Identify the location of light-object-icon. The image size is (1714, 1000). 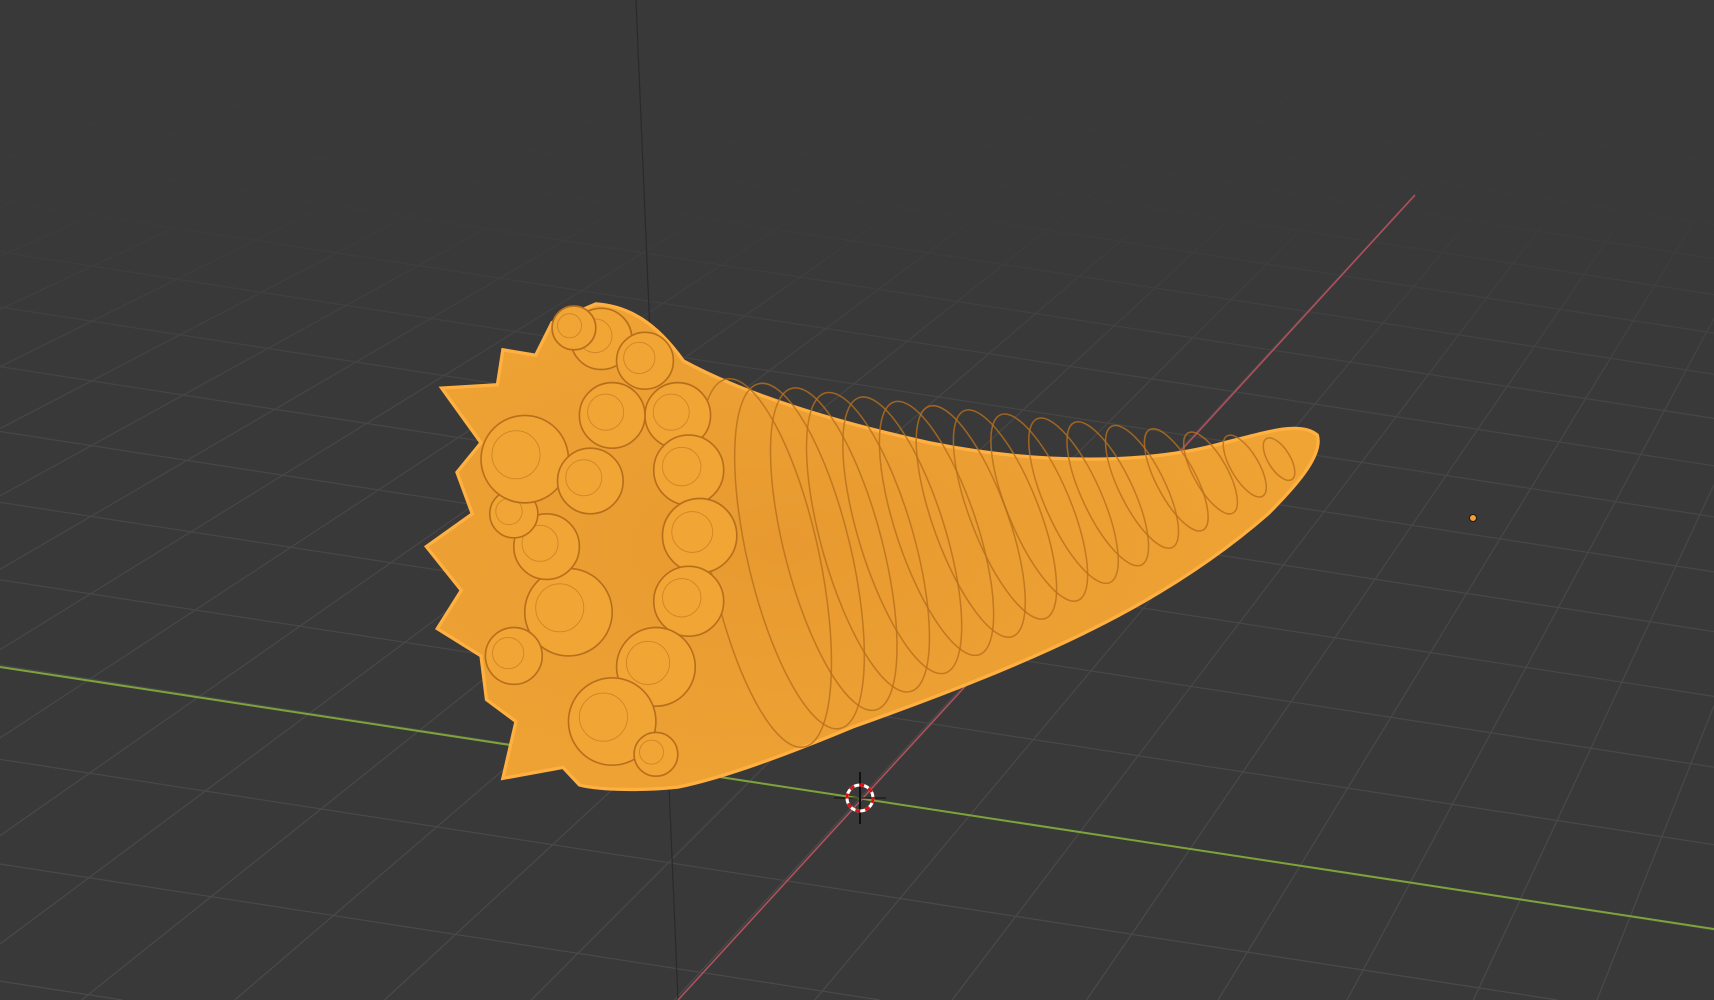
(1473, 518).